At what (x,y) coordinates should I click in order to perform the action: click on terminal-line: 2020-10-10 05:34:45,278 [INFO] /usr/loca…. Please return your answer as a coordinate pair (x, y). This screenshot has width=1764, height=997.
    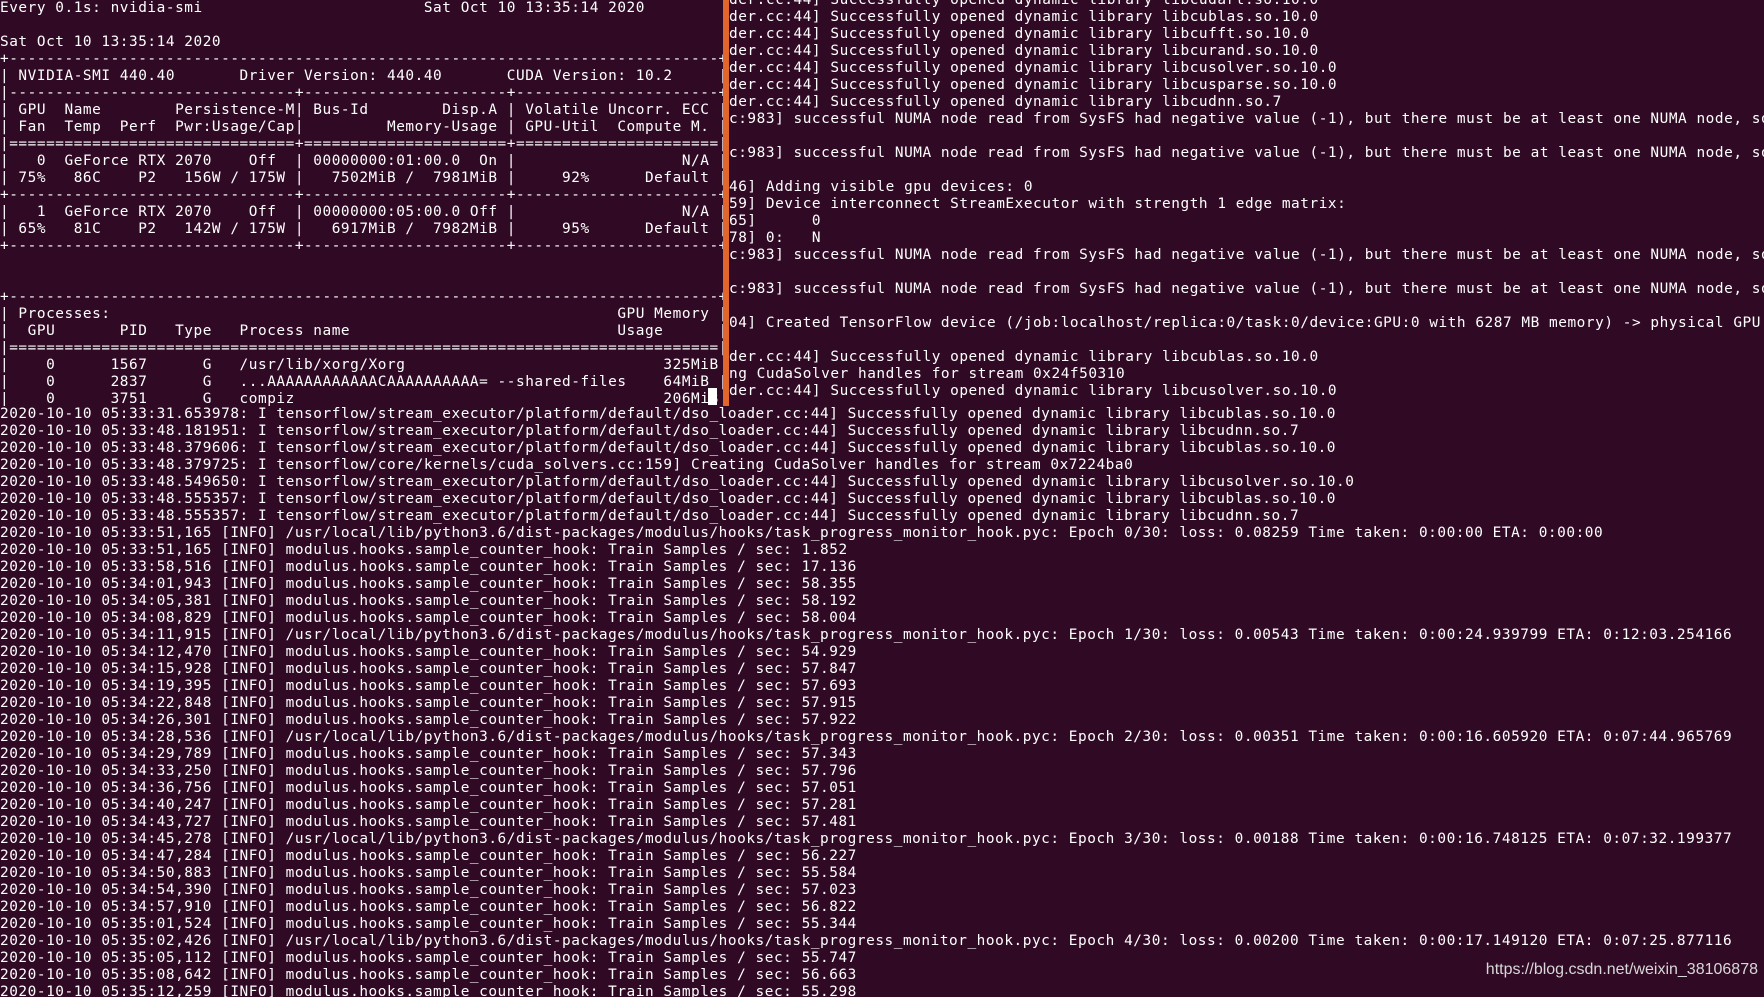
    Looking at the image, I should click on (866, 839).